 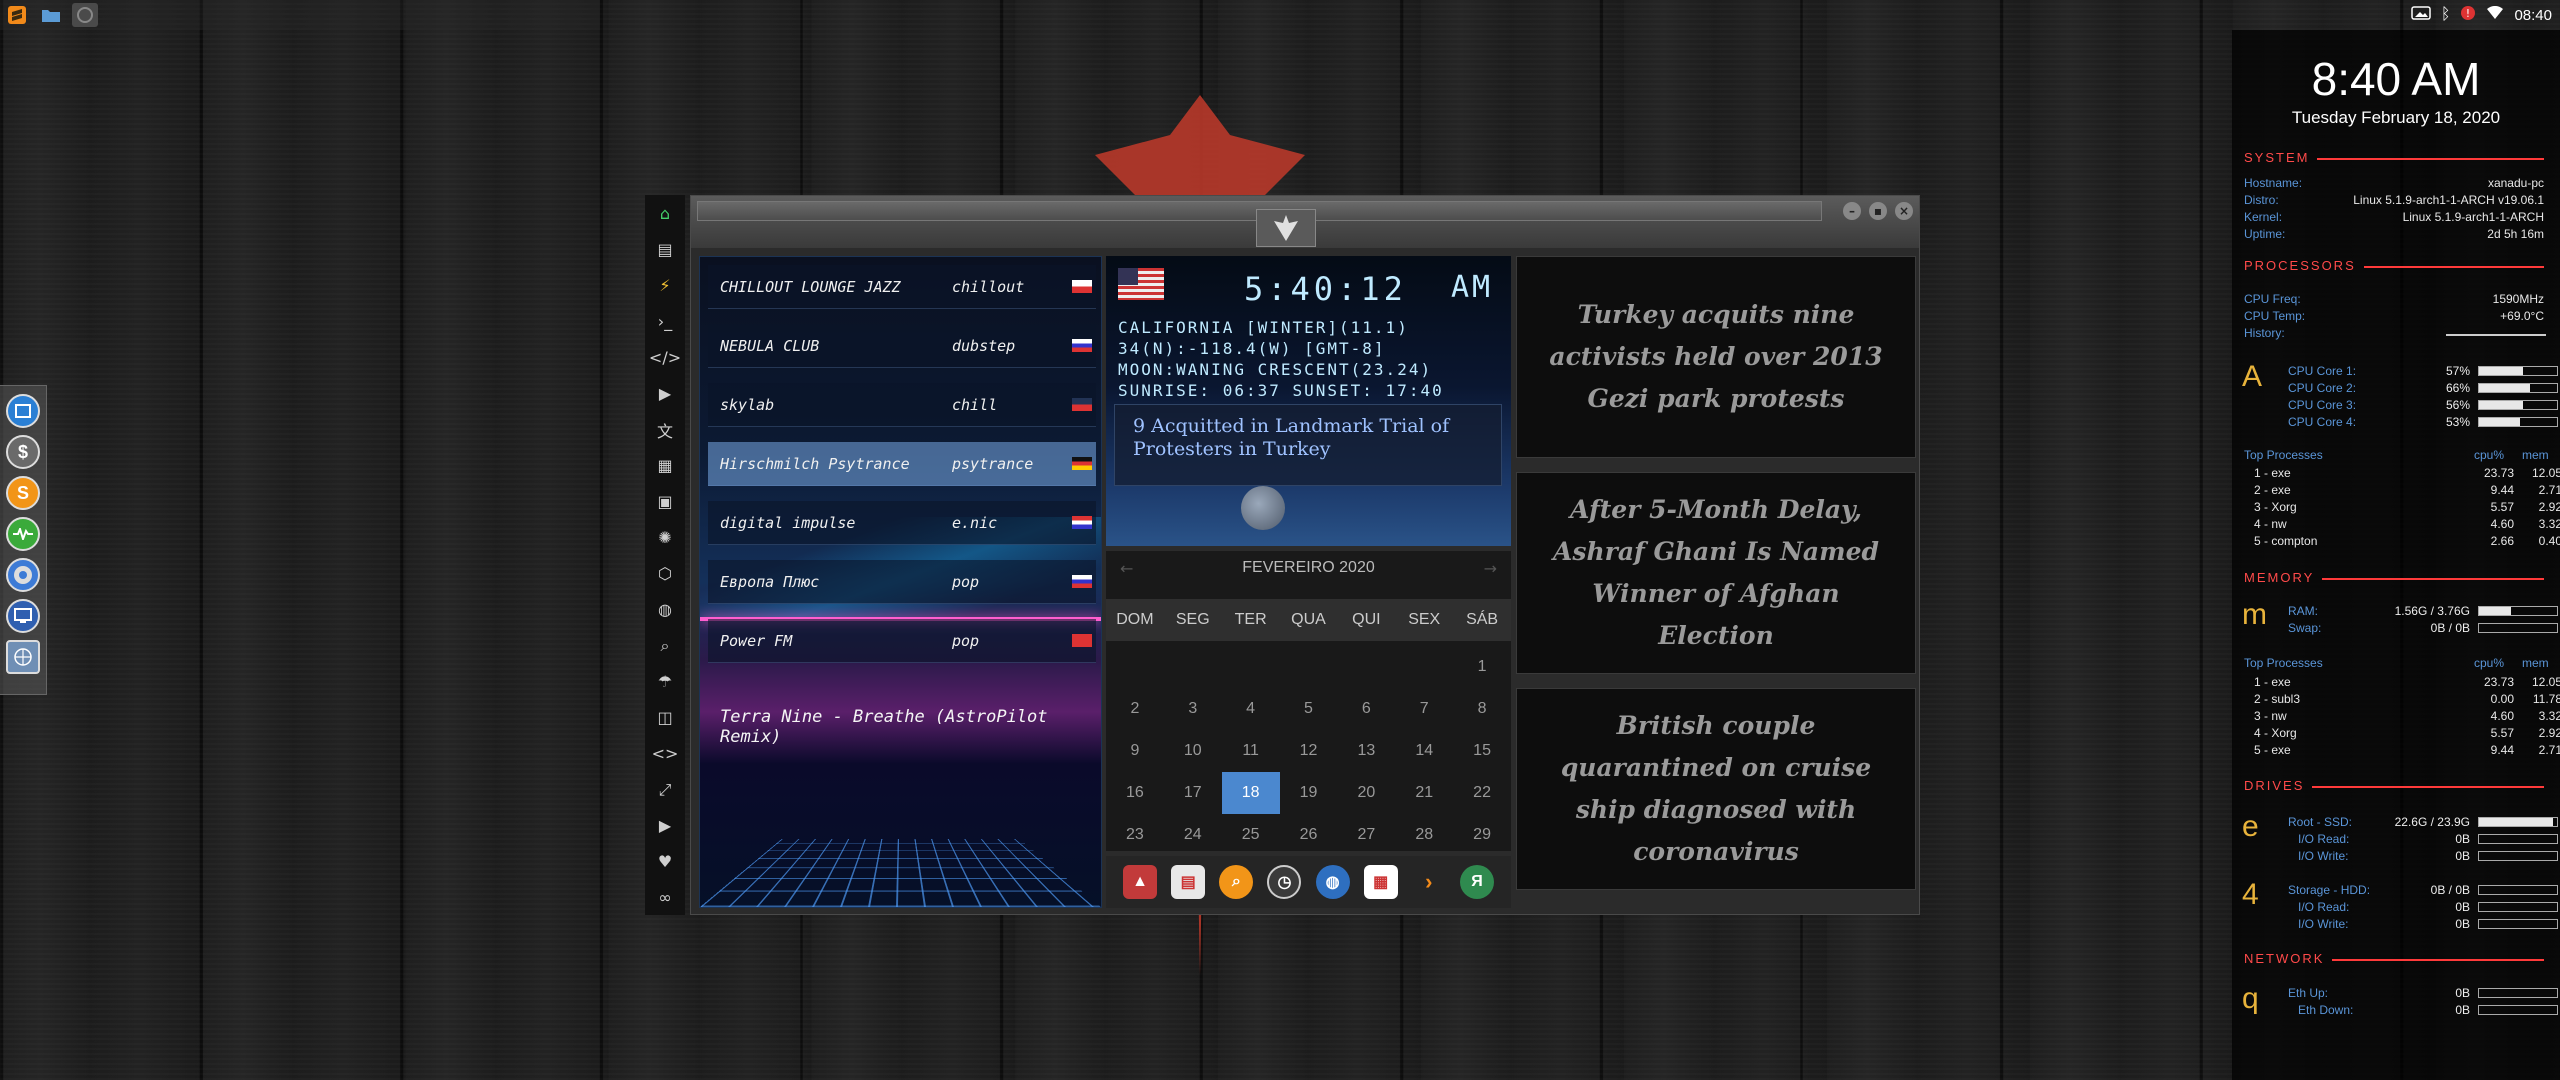 What do you see at coordinates (2421, 15) in the screenshot?
I see `screenshot-icon` at bounding box center [2421, 15].